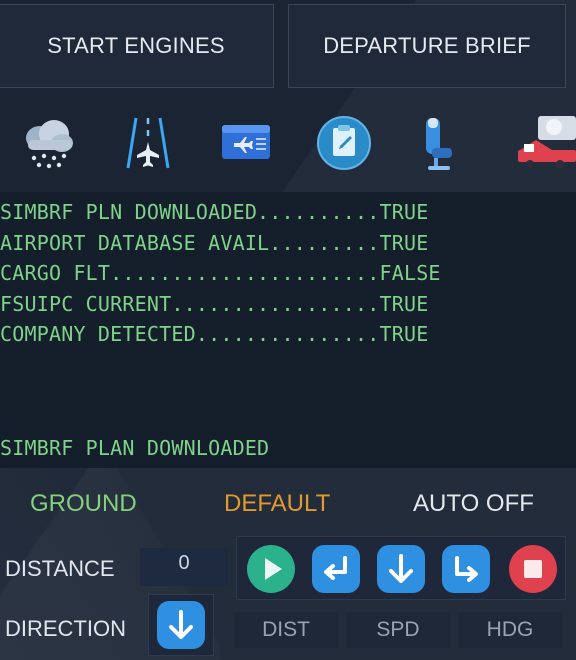 The image size is (576, 660). I want to click on play-button, so click(271, 569).